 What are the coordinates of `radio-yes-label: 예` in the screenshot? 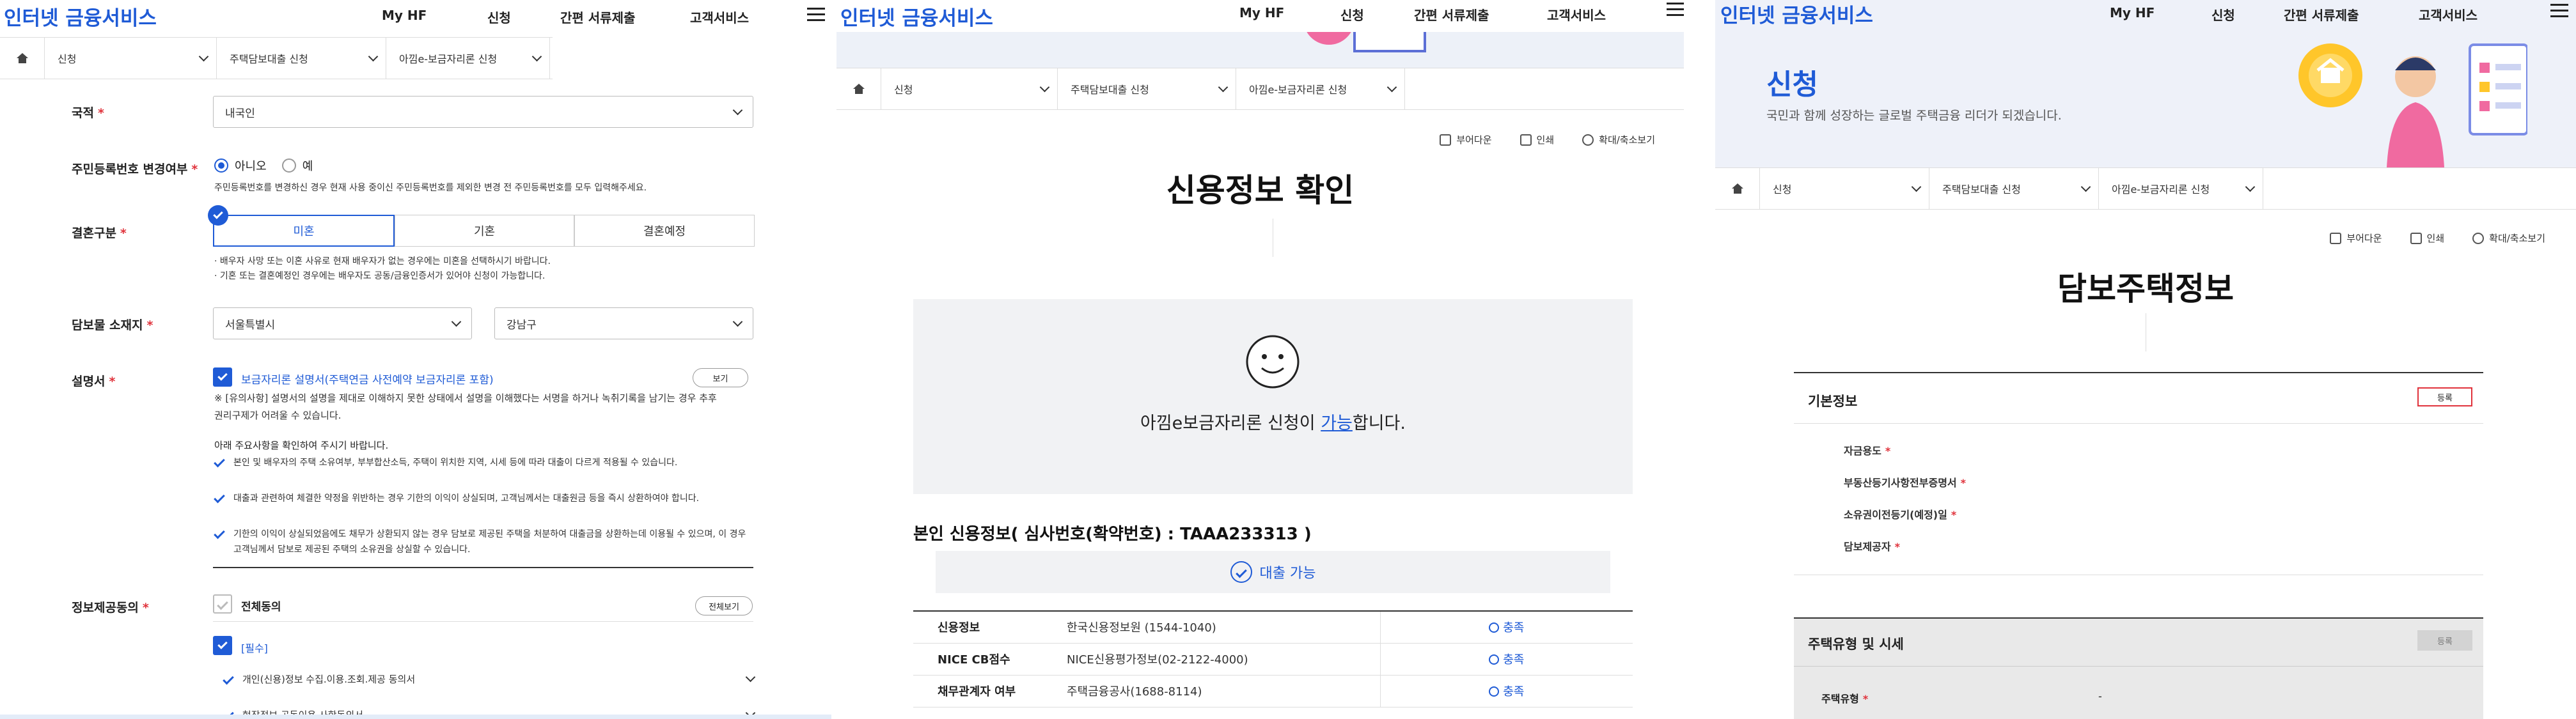 It's located at (307, 166).